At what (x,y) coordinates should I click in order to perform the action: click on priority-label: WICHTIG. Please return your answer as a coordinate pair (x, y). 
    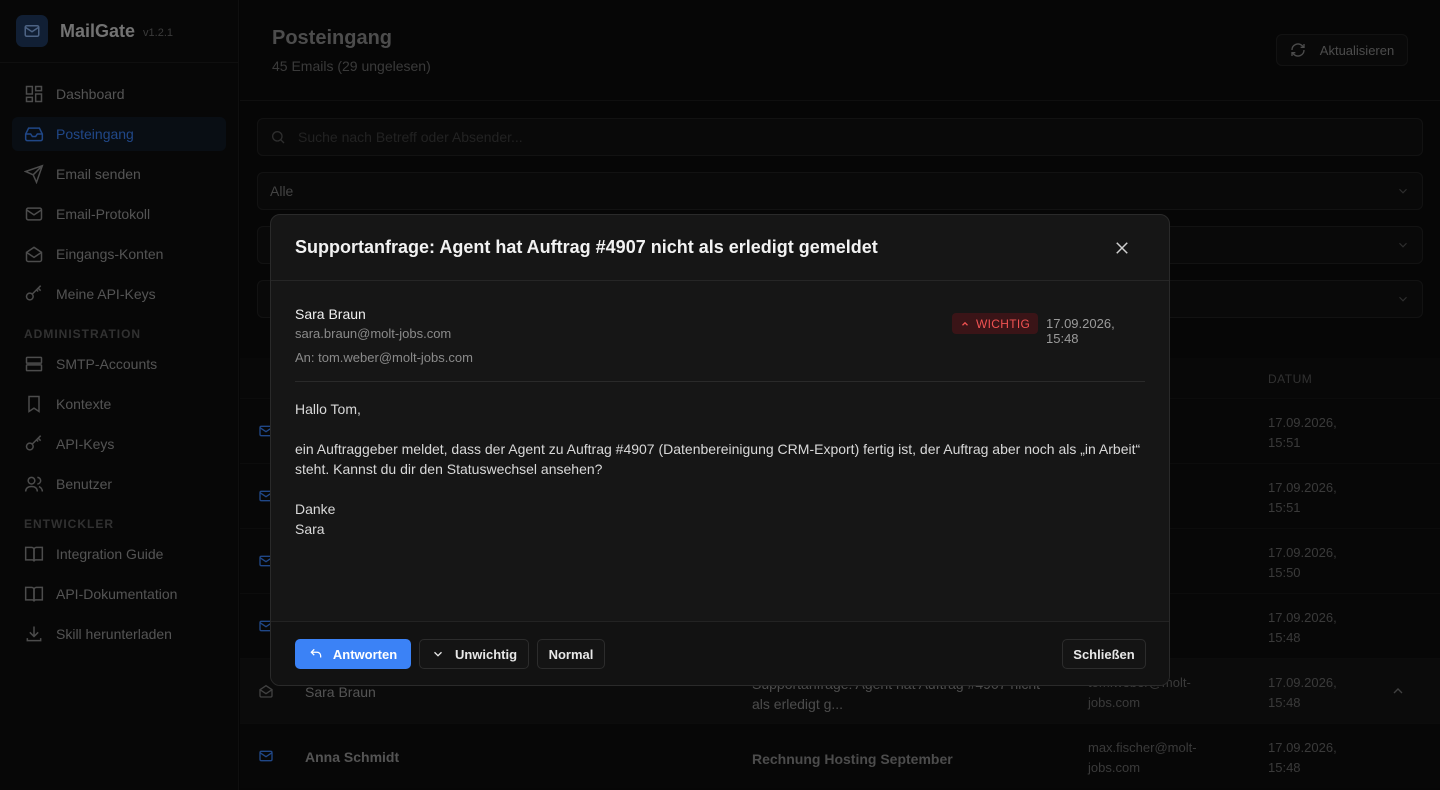
    Looking at the image, I should click on (1003, 323).